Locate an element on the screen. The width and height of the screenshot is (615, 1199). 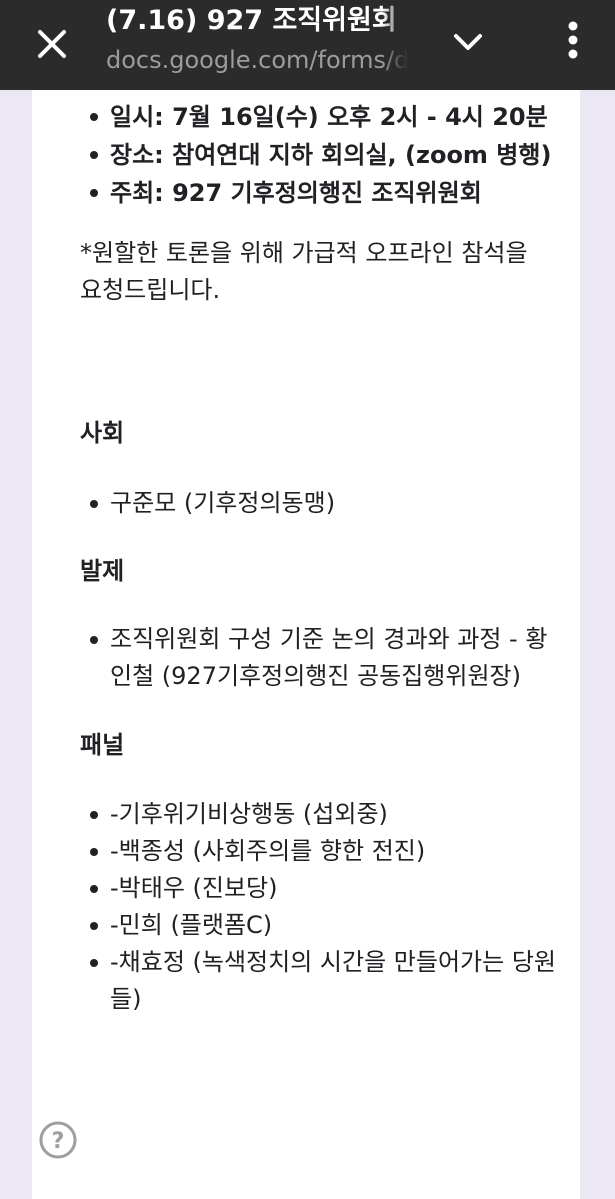
list-item: -채효정 (녹색정치의 시간을 만들어가는 당원들) is located at coordinates (296, 981).